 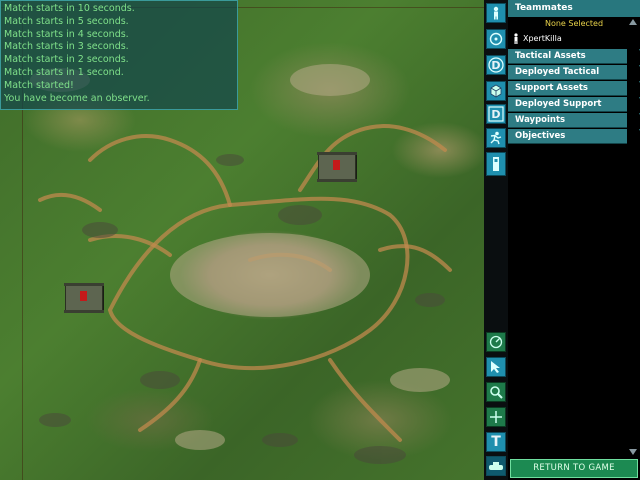 What do you see at coordinates (66, 47) in the screenshot?
I see `chat-line: Match starts in 3 seconds.` at bounding box center [66, 47].